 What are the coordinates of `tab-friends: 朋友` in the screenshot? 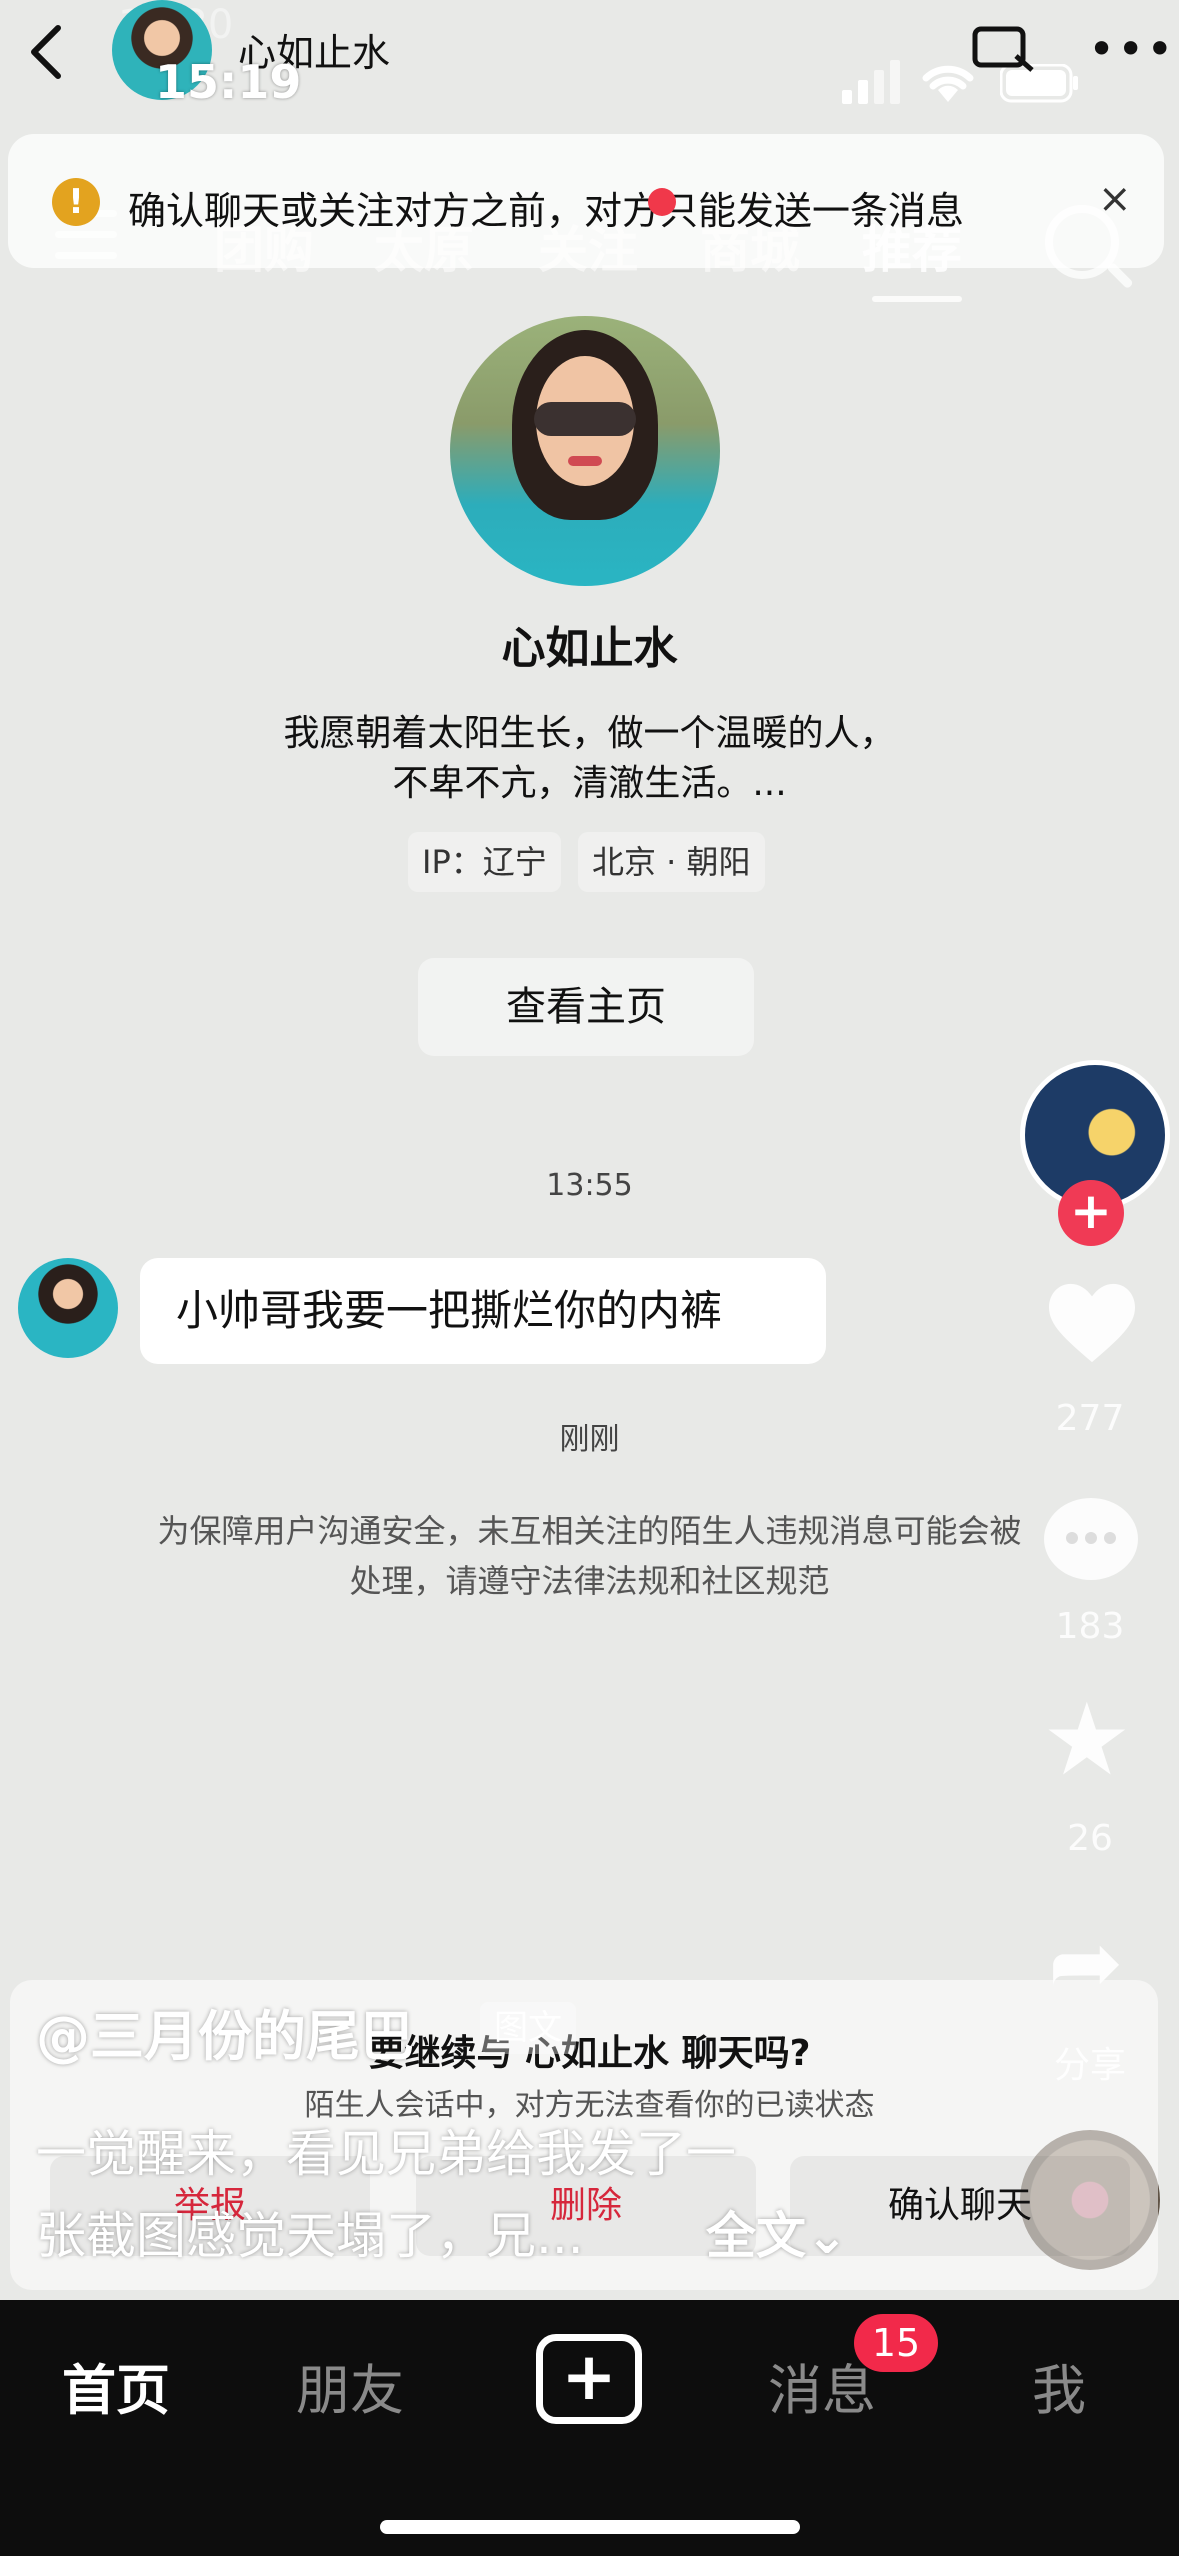 It's located at (350, 2385).